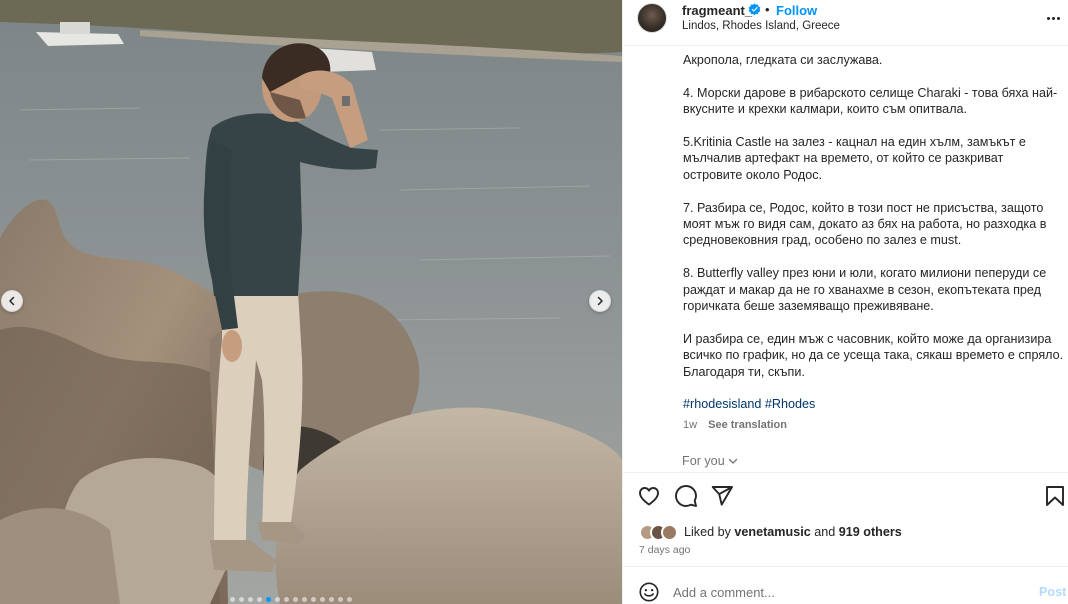  I want to click on more-options-icon, so click(1053, 18).